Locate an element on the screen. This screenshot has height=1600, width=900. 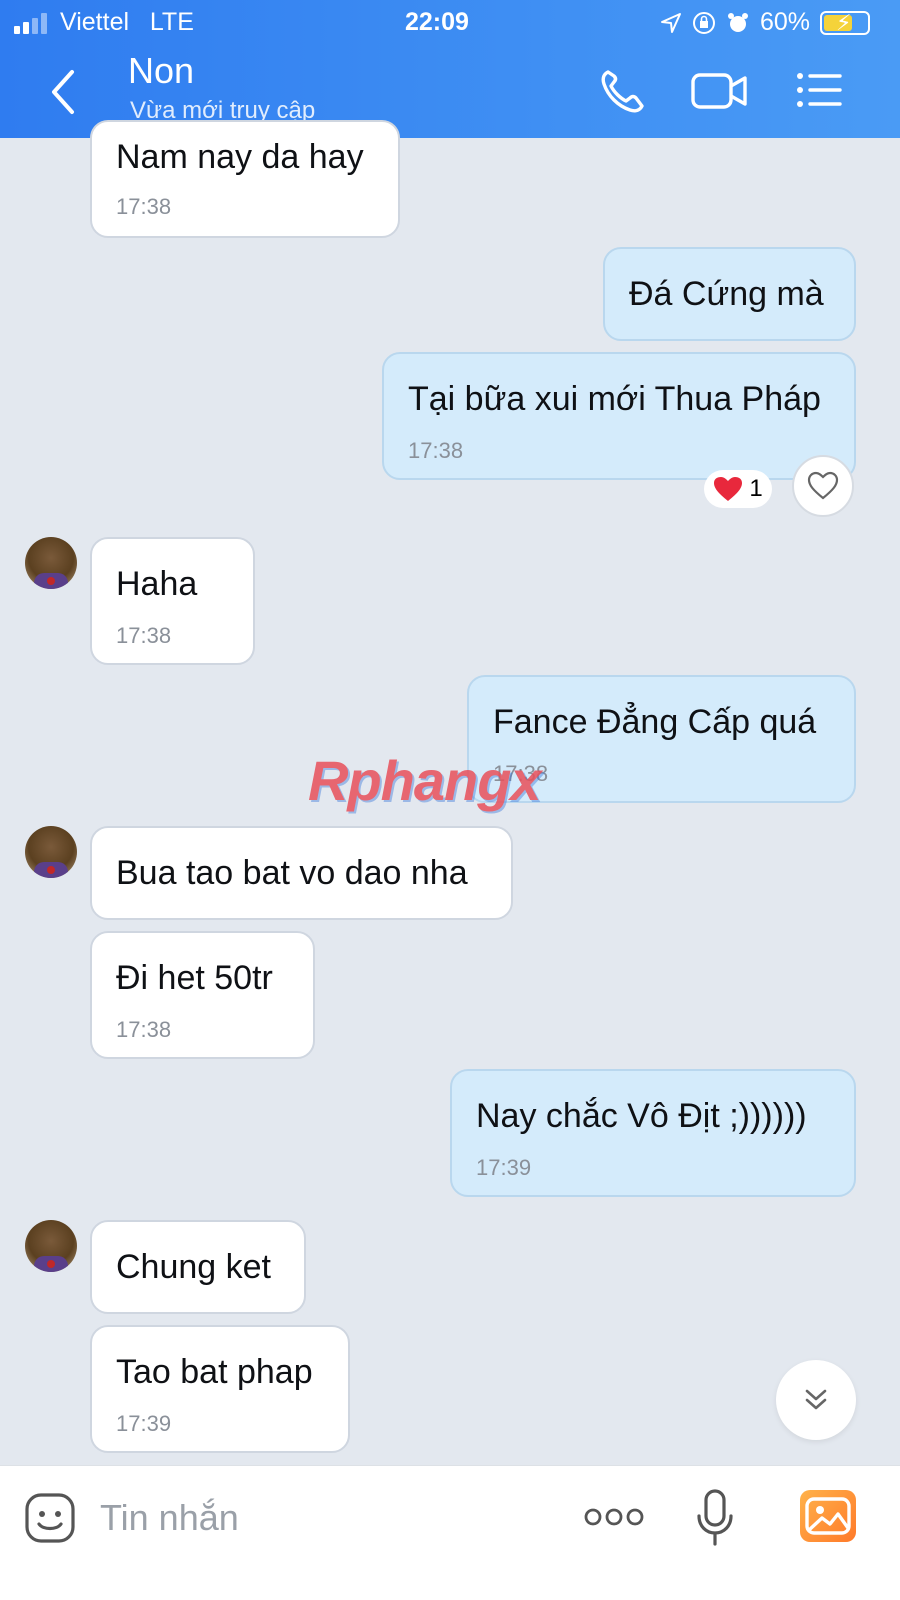
more-options-button is located at coordinates (614, 1517).